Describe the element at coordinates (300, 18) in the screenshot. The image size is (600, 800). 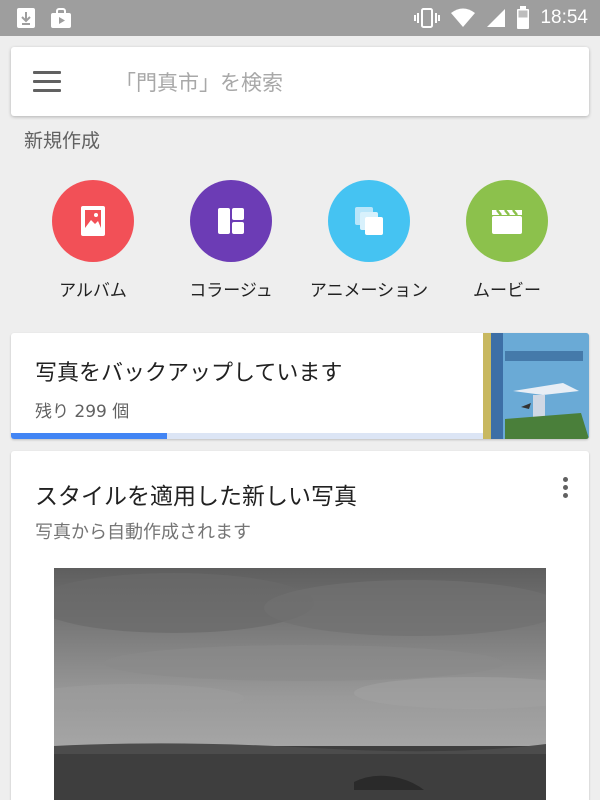
I see `status-bar: 18:54` at that location.